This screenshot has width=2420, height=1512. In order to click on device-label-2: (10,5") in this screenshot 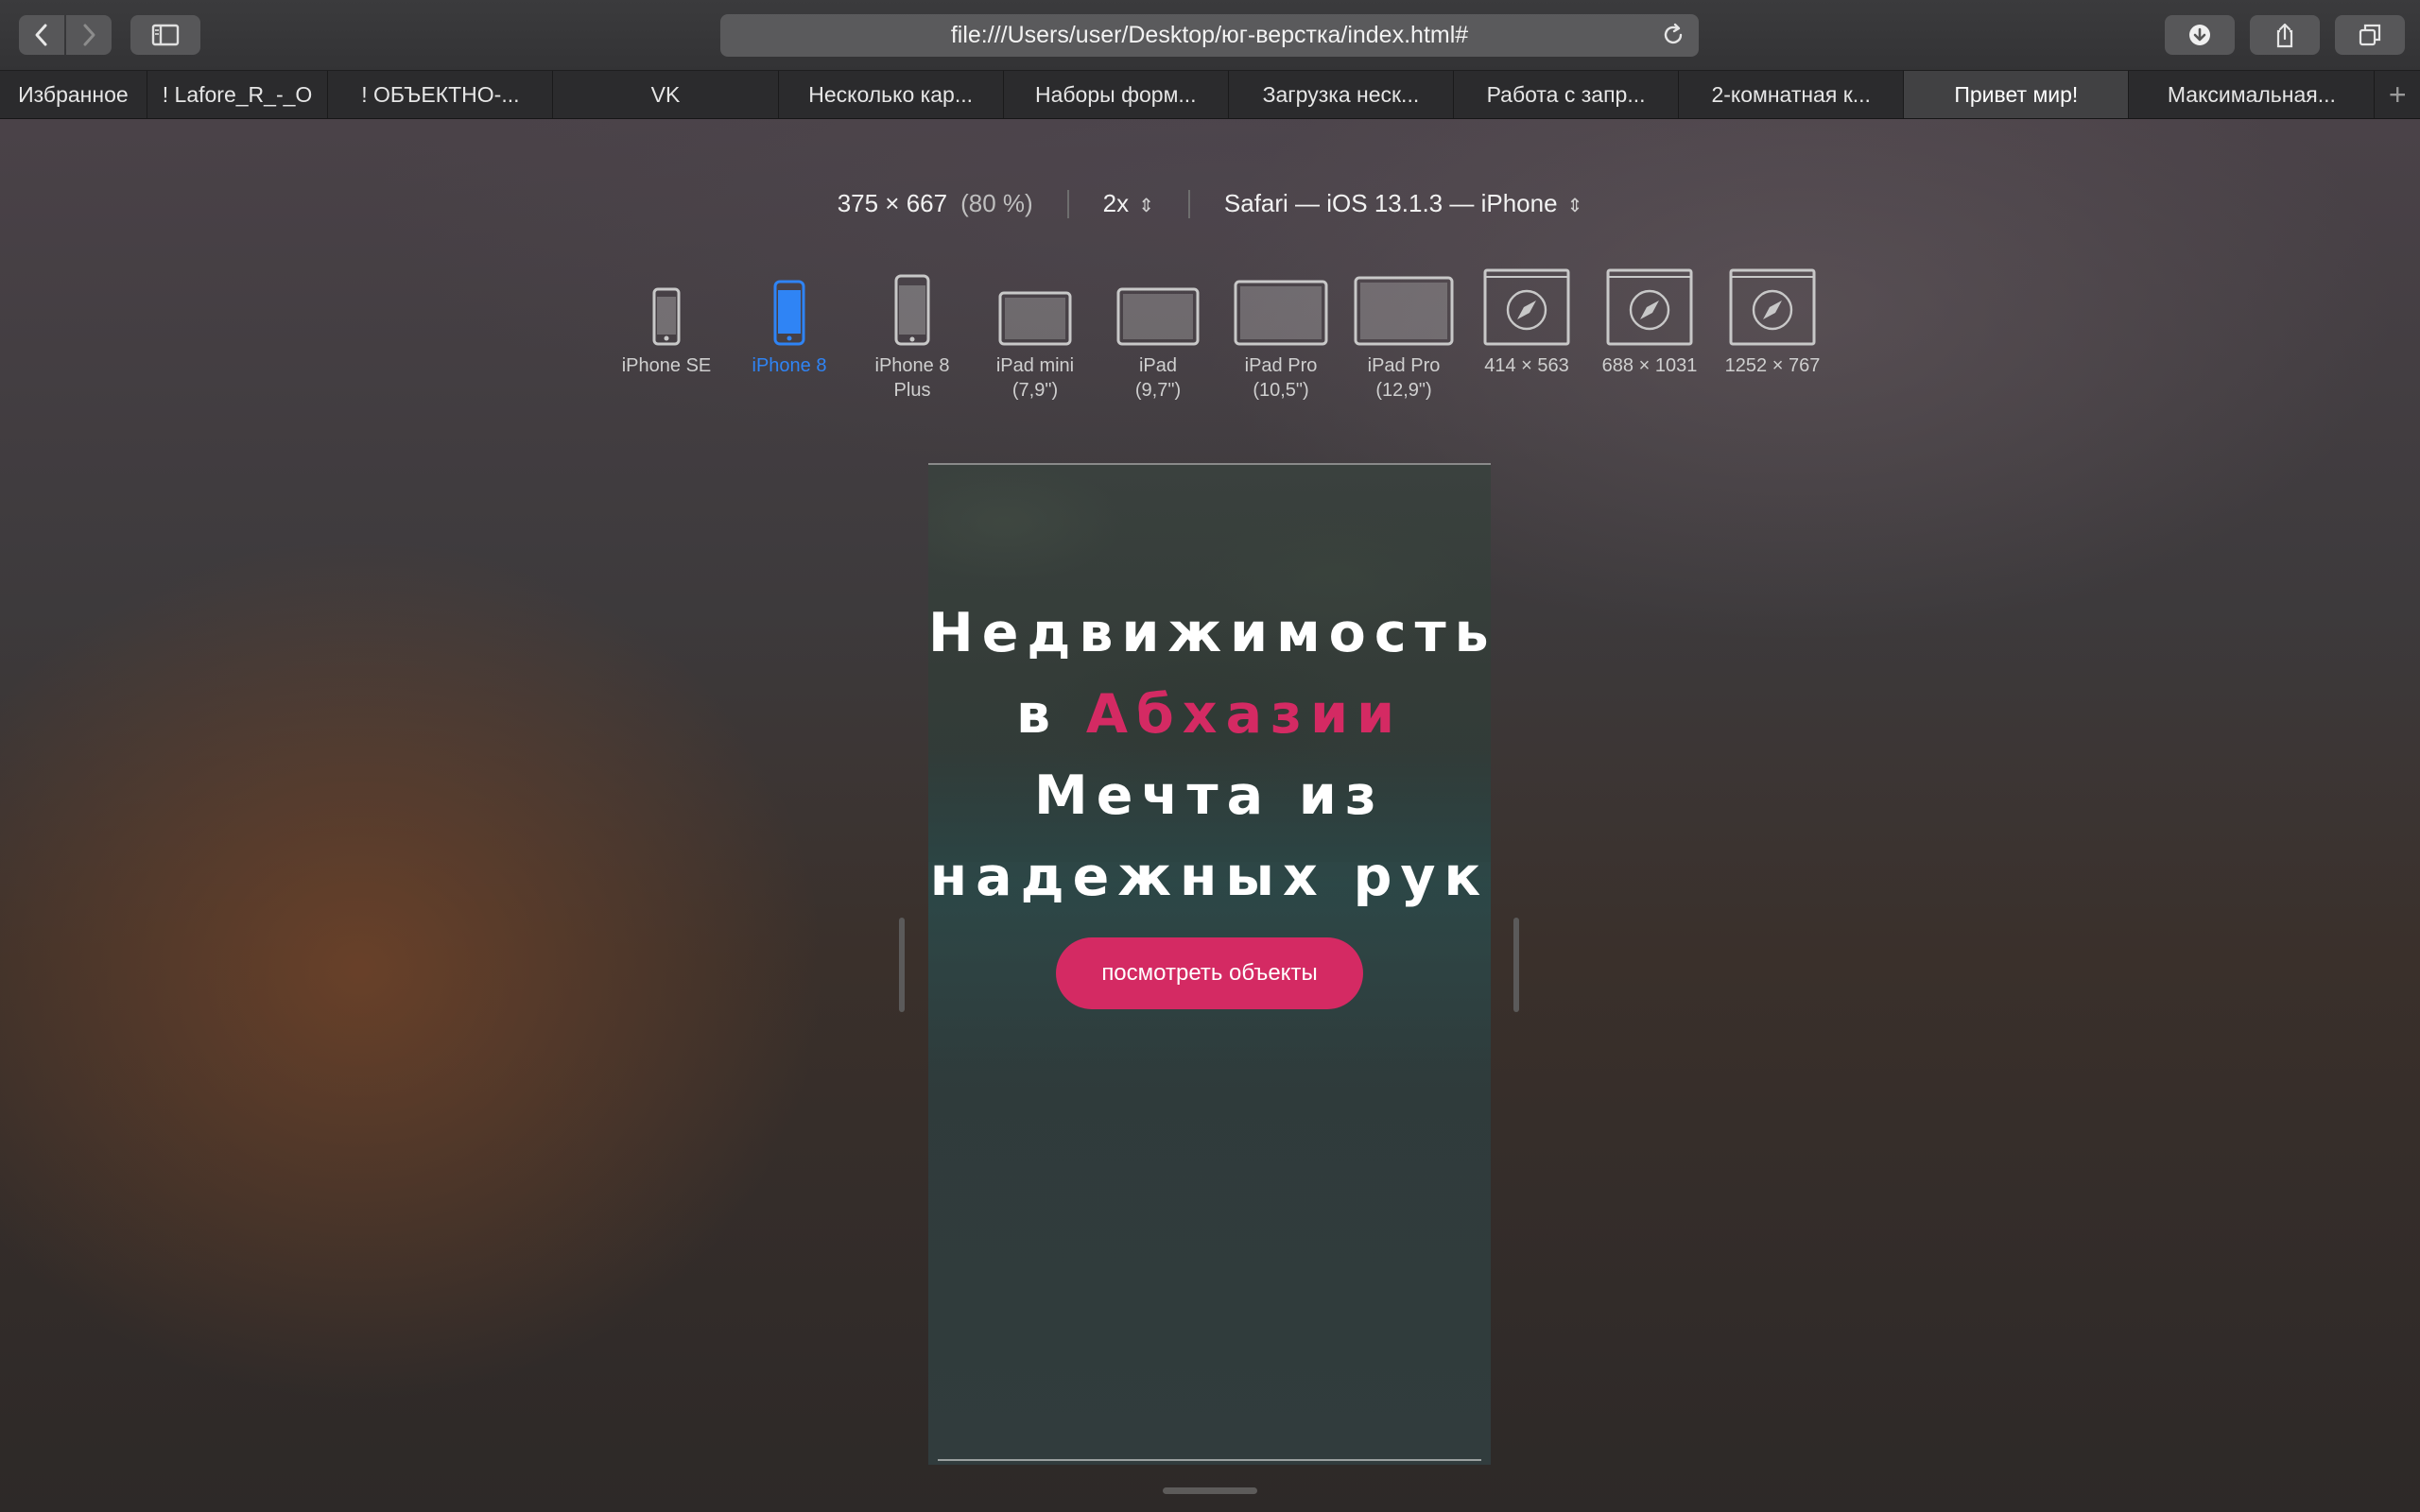, I will do `click(1281, 390)`.